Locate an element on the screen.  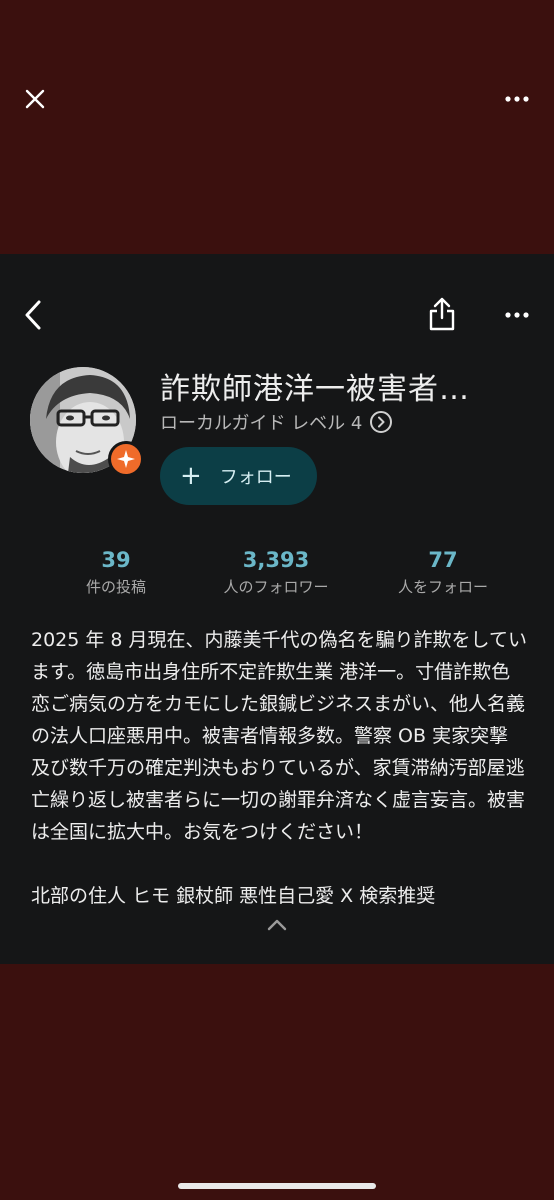
stat-posts-value: 39 is located at coordinates (116, 560).